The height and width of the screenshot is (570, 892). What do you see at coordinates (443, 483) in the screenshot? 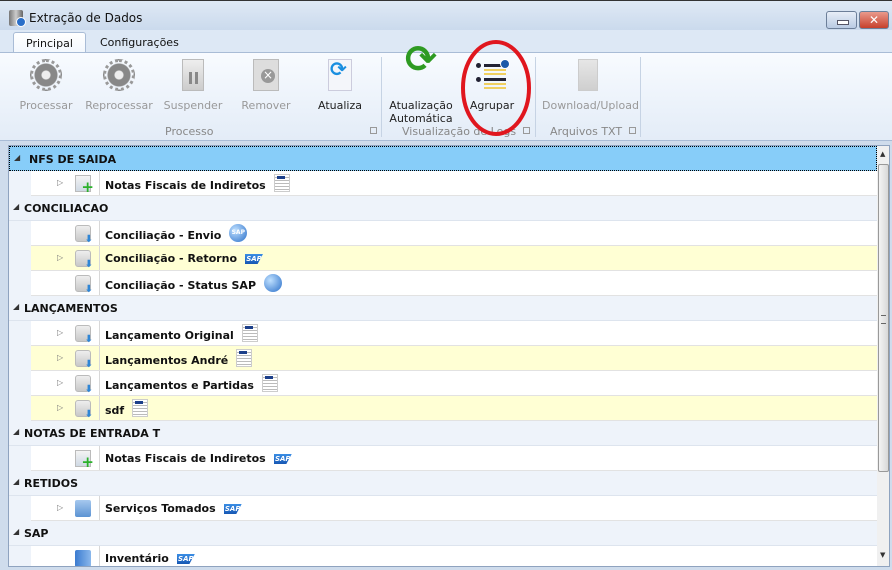
I see `tree-group: ◢ RETIDOS` at bounding box center [443, 483].